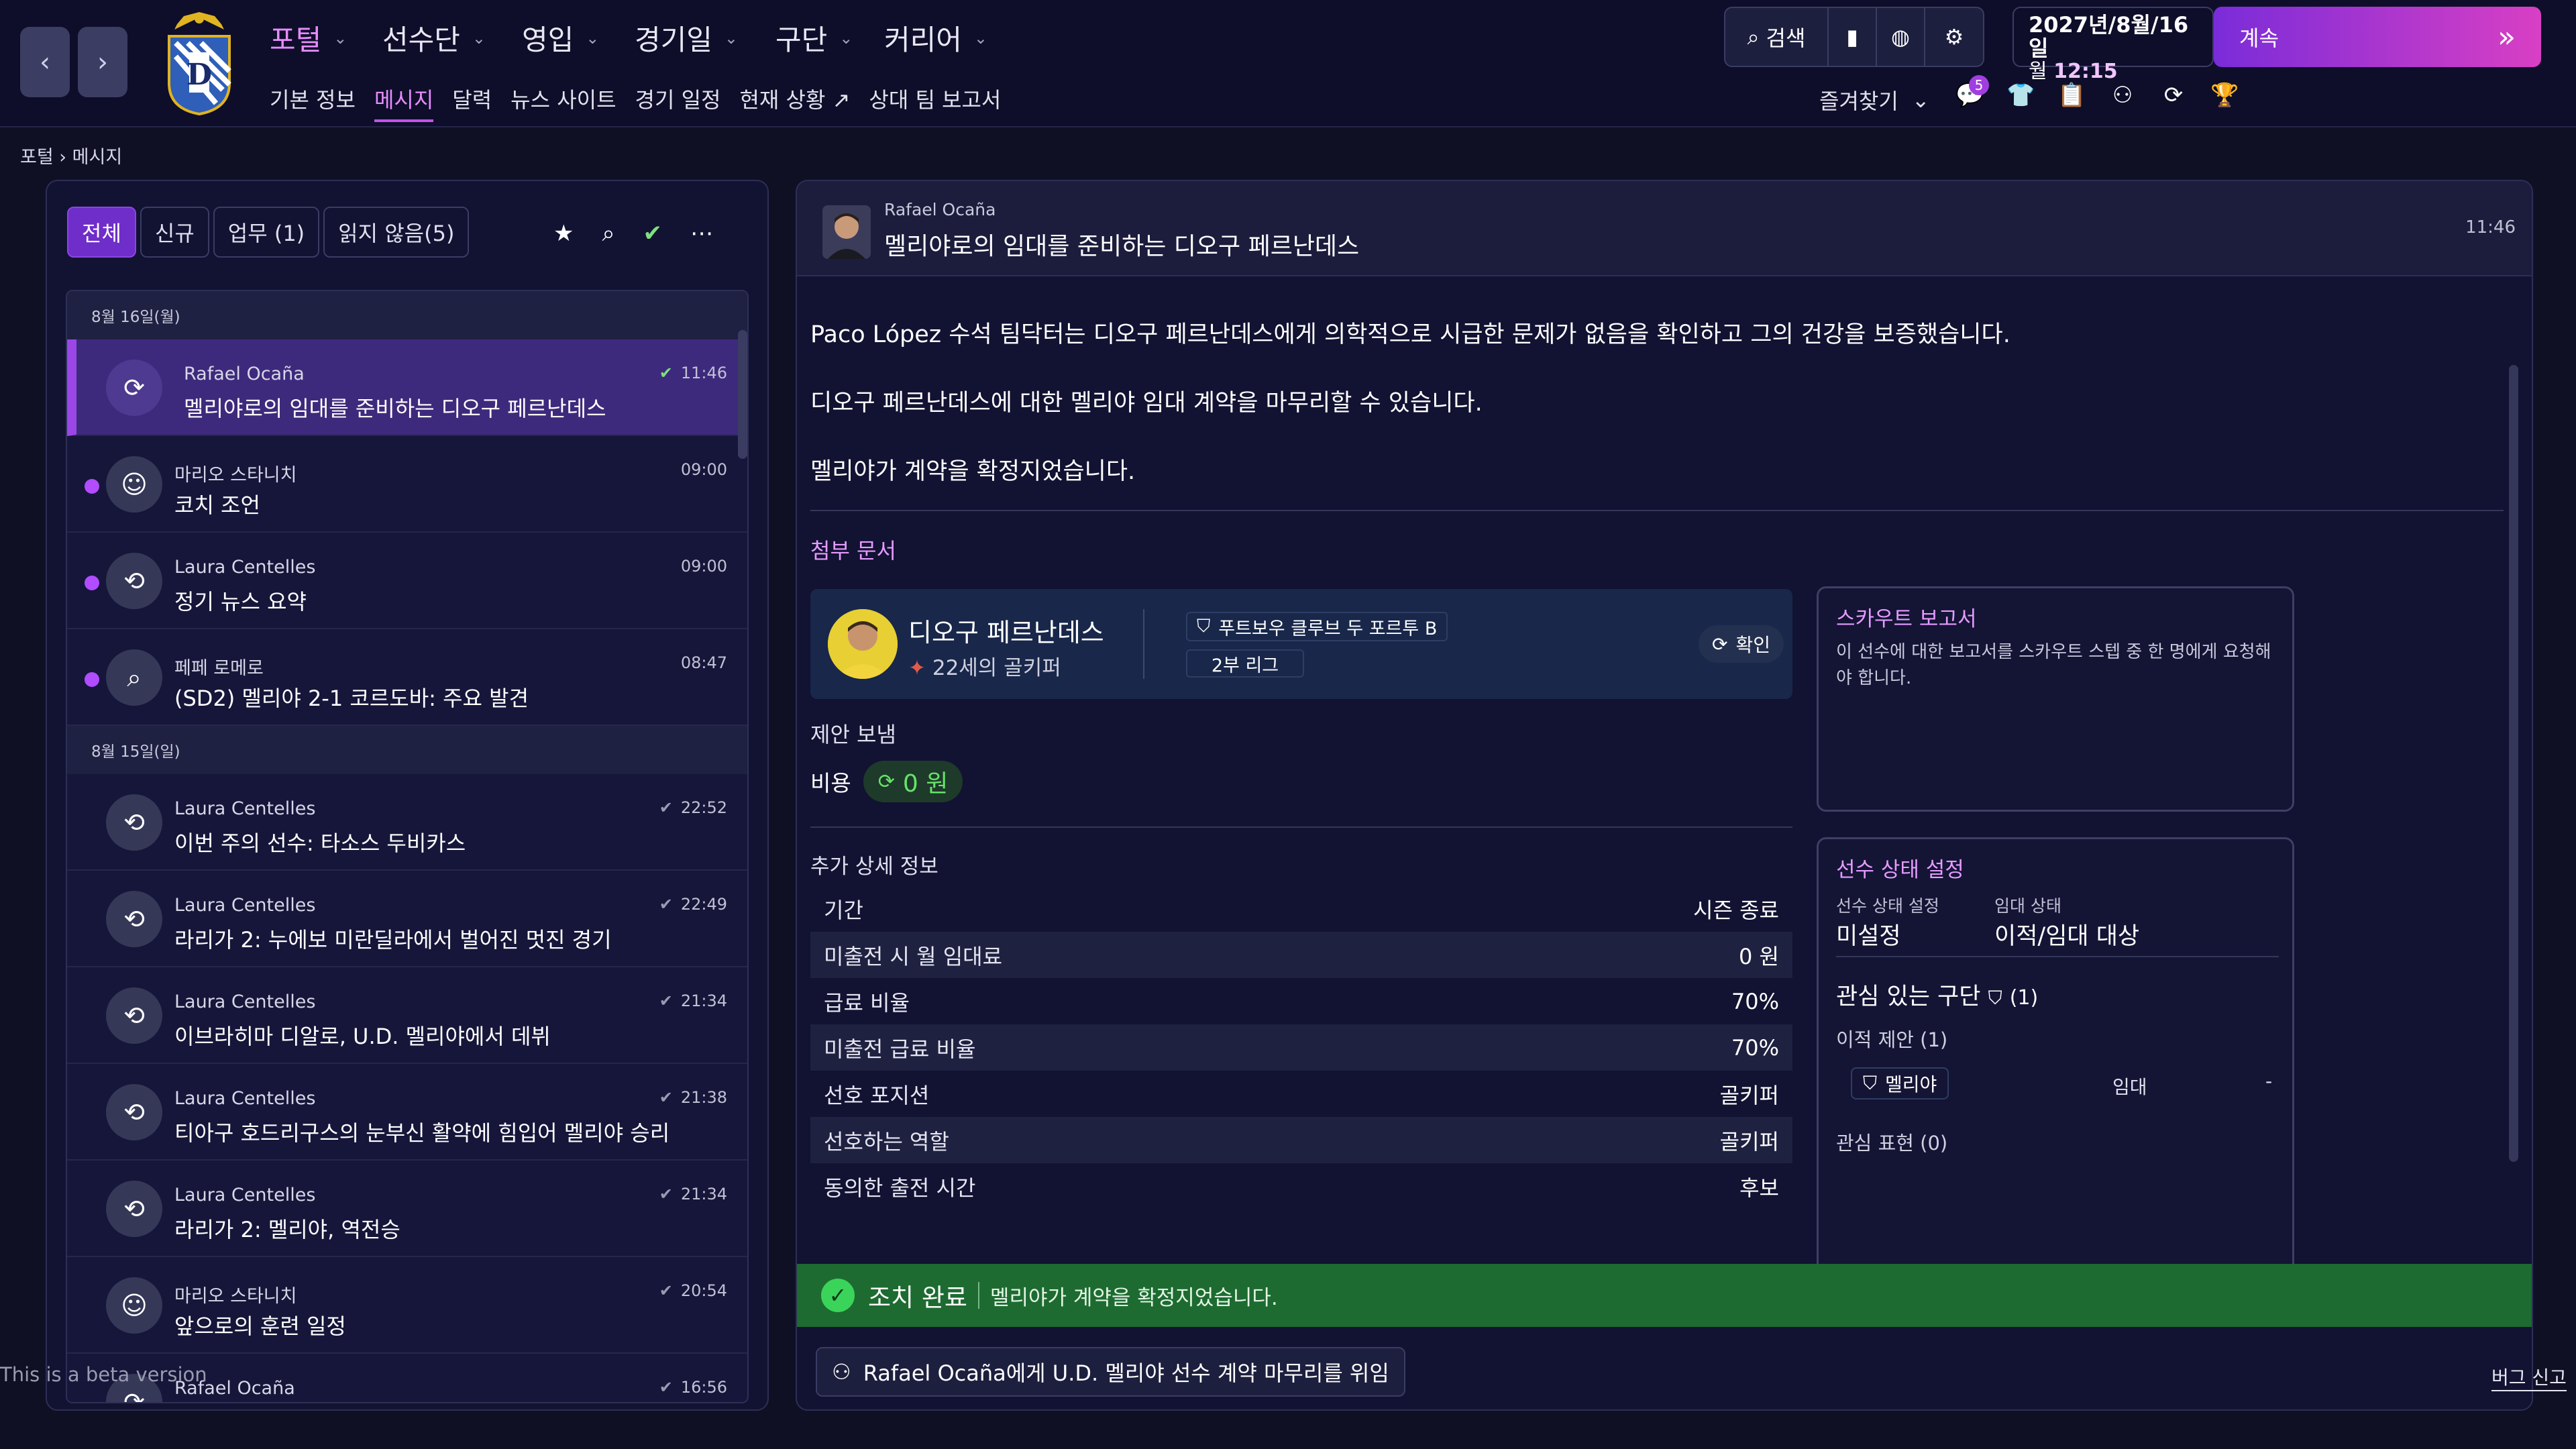 The image size is (2576, 1449). I want to click on loan-status-value: 이적/임대 대상, so click(2066, 934).